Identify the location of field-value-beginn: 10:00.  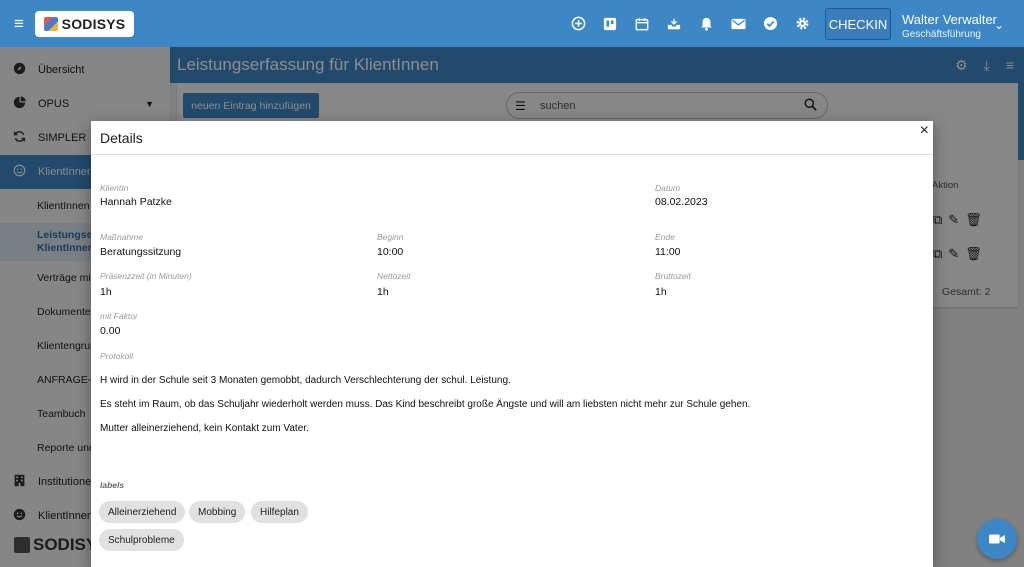
(390, 252).